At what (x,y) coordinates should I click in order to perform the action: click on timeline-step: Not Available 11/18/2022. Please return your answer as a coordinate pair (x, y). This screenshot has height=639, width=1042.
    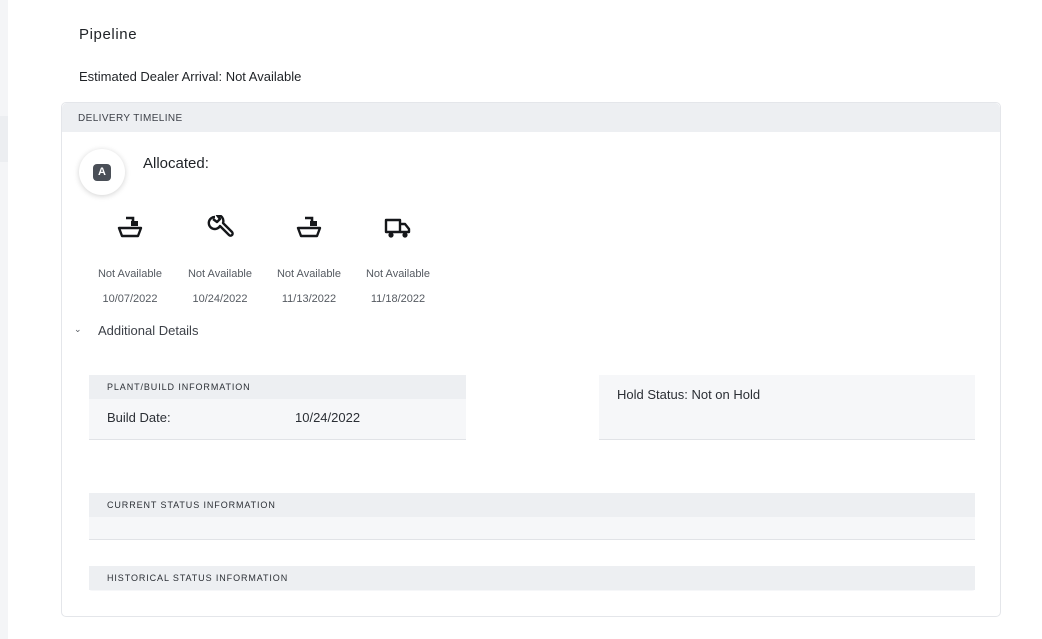
    Looking at the image, I should click on (398, 259).